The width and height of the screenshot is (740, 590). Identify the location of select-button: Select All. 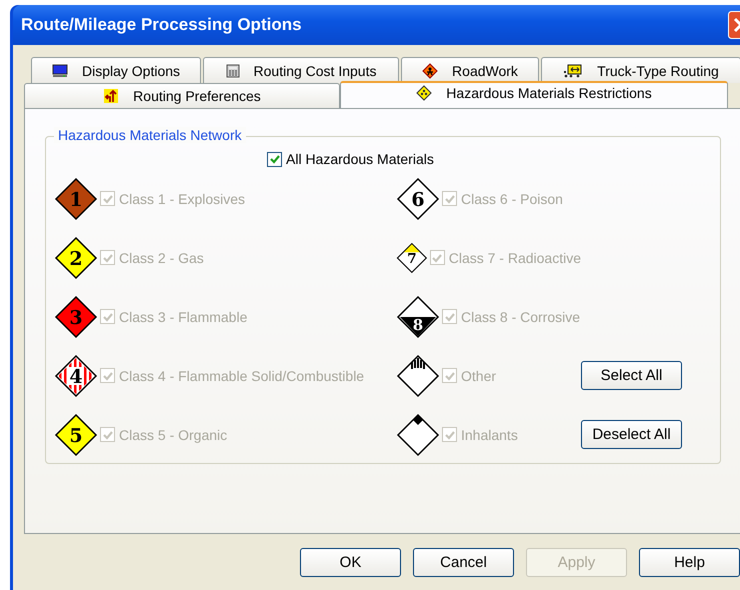
(631, 375).